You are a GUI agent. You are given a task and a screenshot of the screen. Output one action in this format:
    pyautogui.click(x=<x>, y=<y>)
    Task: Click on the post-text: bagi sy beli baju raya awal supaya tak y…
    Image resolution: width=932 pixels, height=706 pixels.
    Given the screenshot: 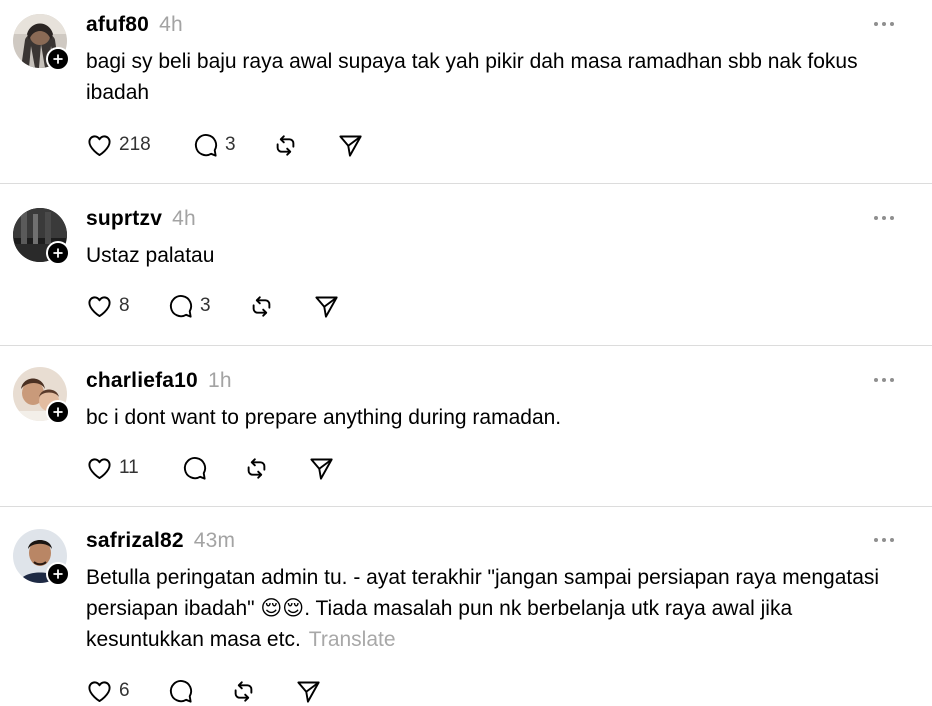 What is the action you would take?
    pyautogui.click(x=472, y=77)
    